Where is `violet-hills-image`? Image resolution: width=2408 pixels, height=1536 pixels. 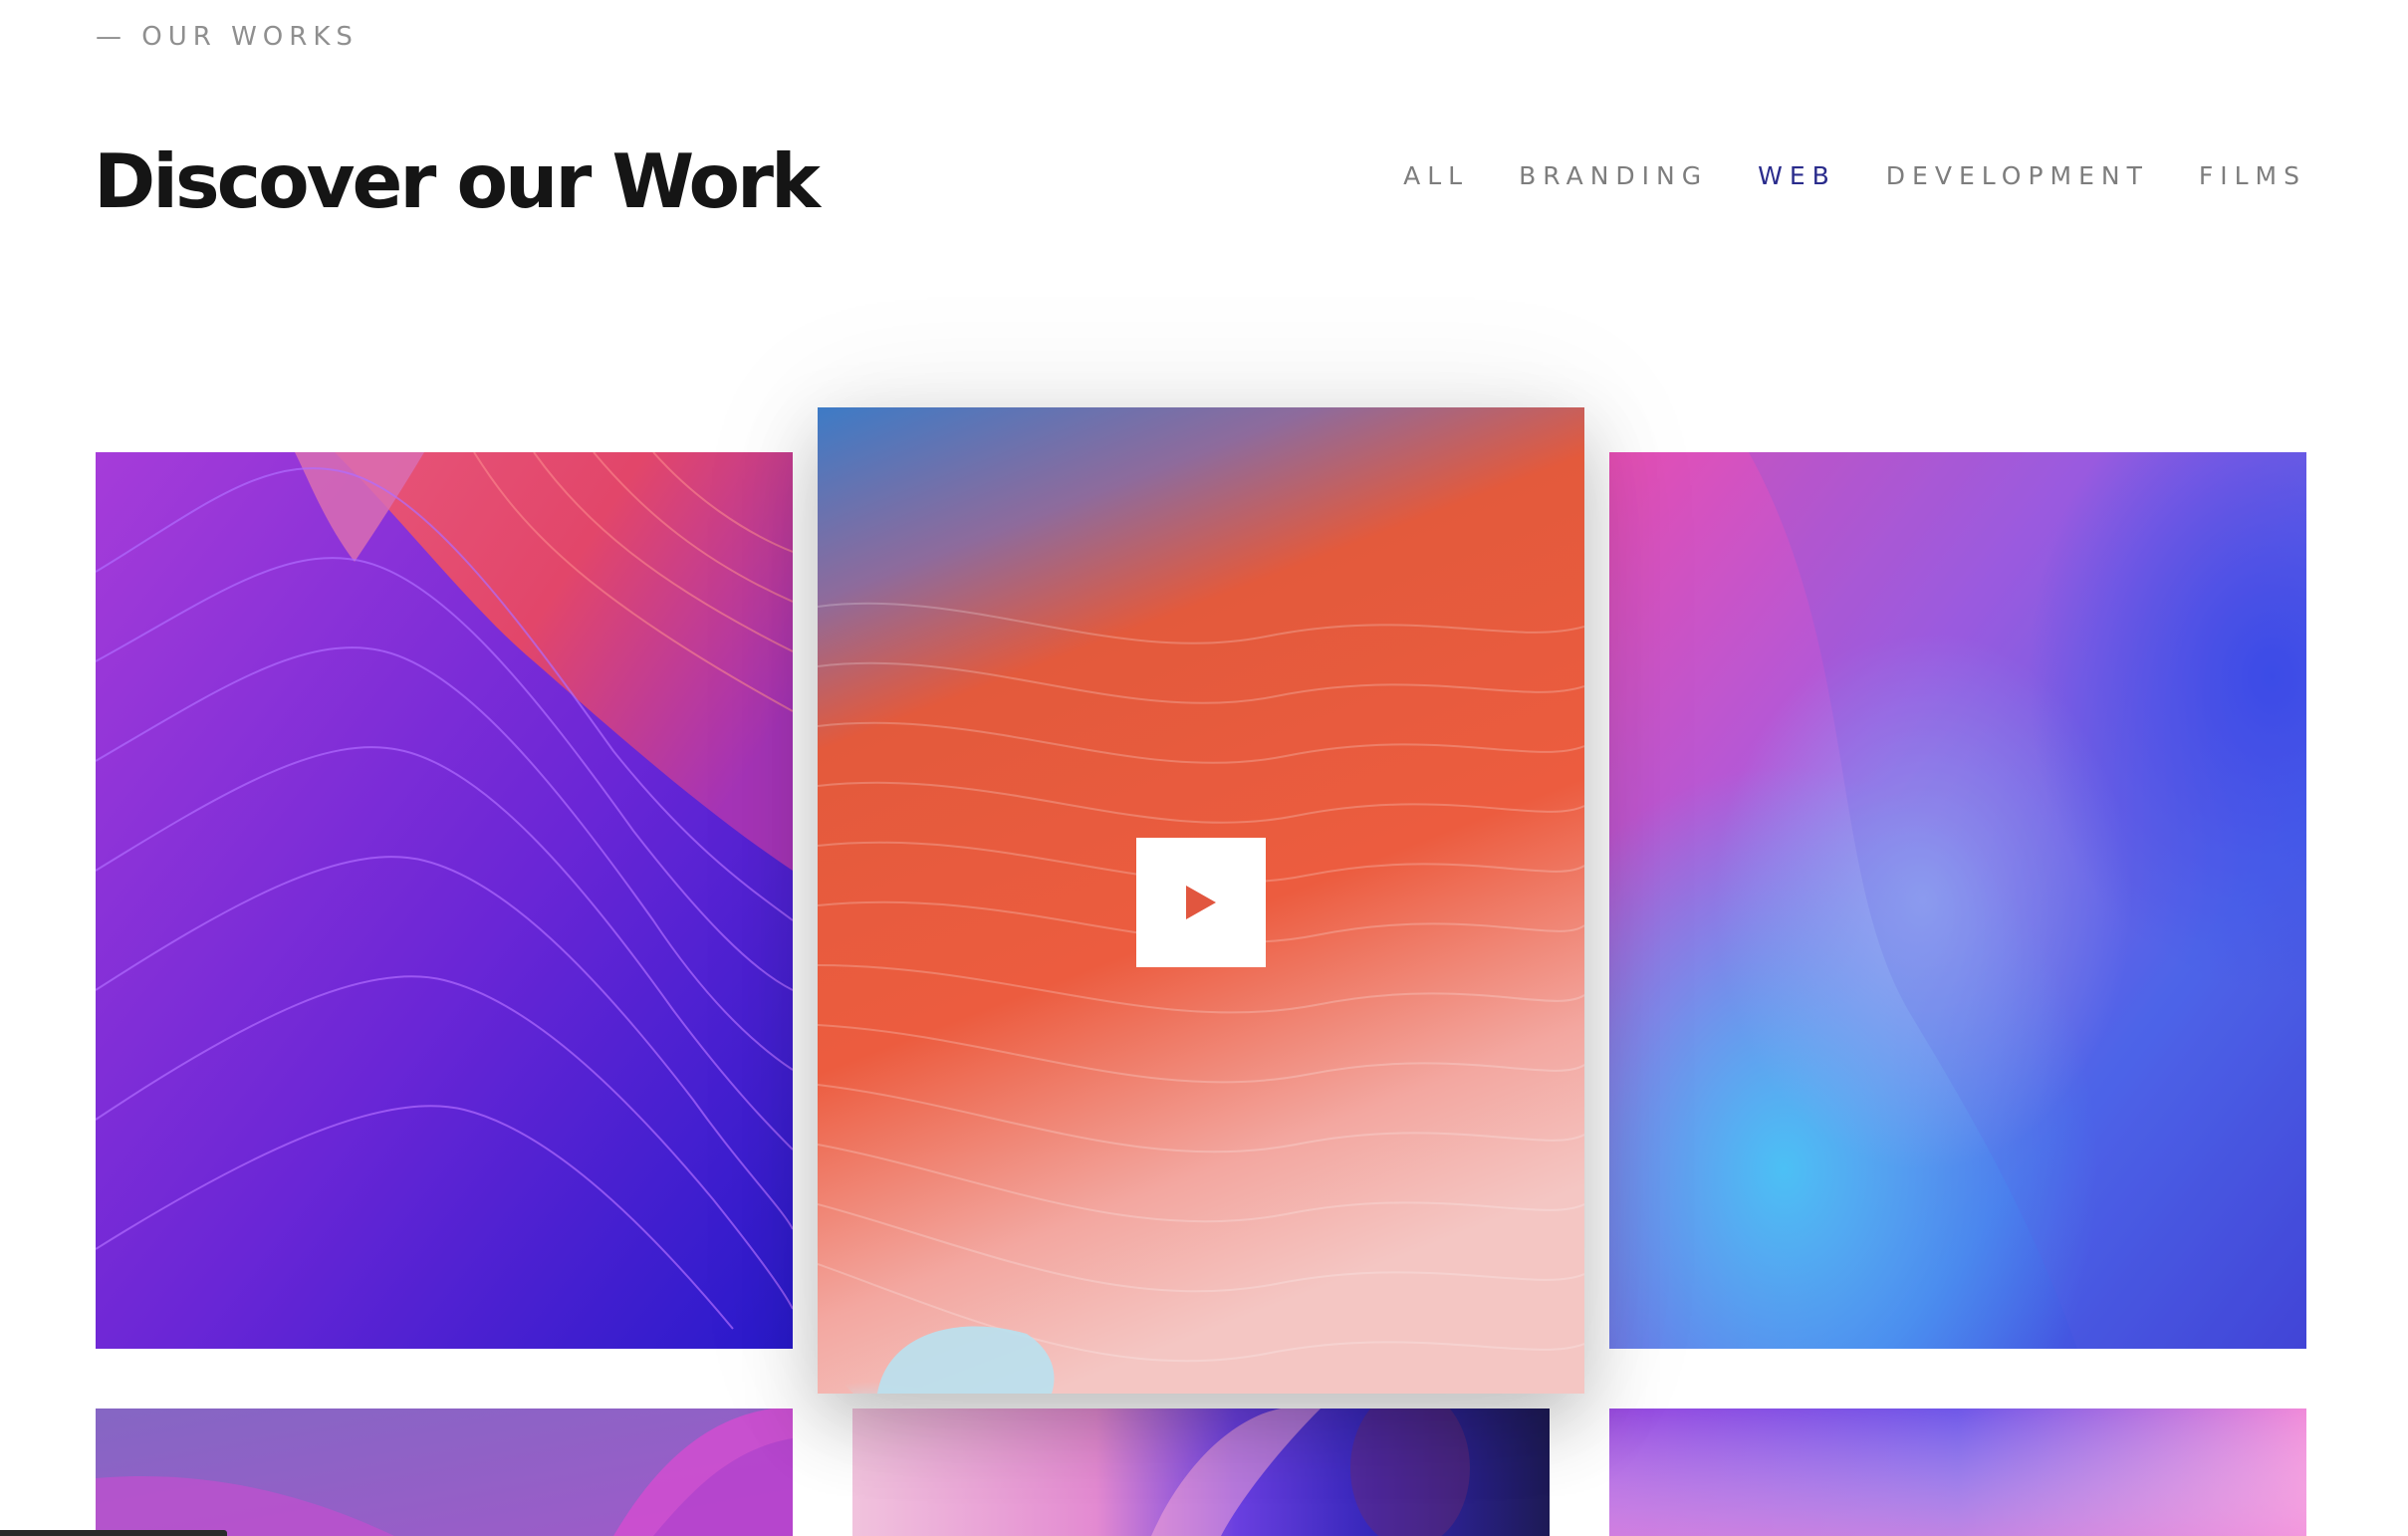
violet-hills-image is located at coordinates (444, 1472).